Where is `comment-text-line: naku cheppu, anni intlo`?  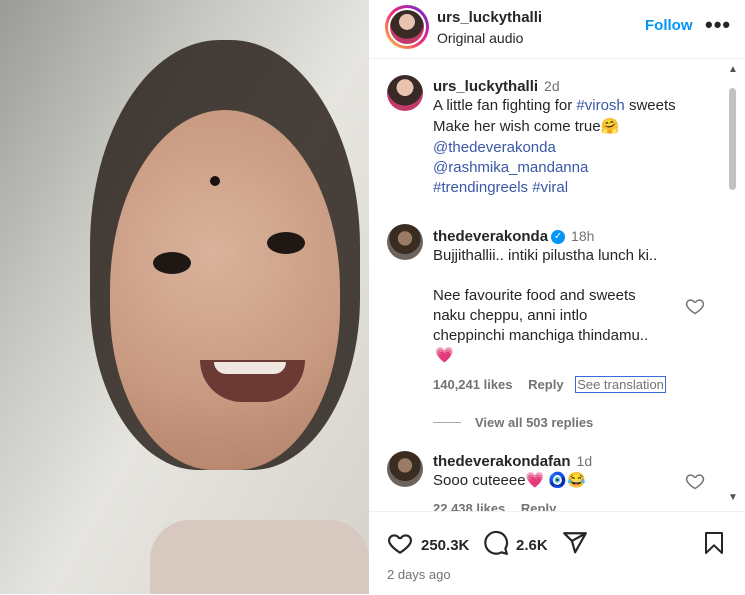
comment-text-line: naku cheppu, anni intlo is located at coordinates (510, 315).